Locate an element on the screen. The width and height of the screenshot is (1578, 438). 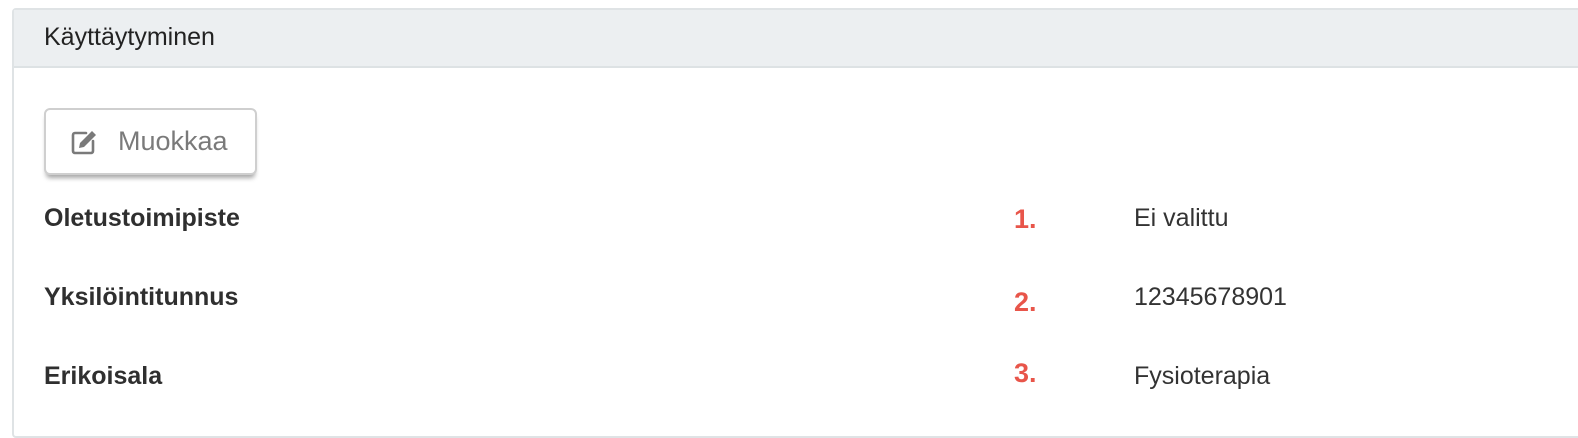
panel-heading: Käyttäytyminen is located at coordinates (796, 39).